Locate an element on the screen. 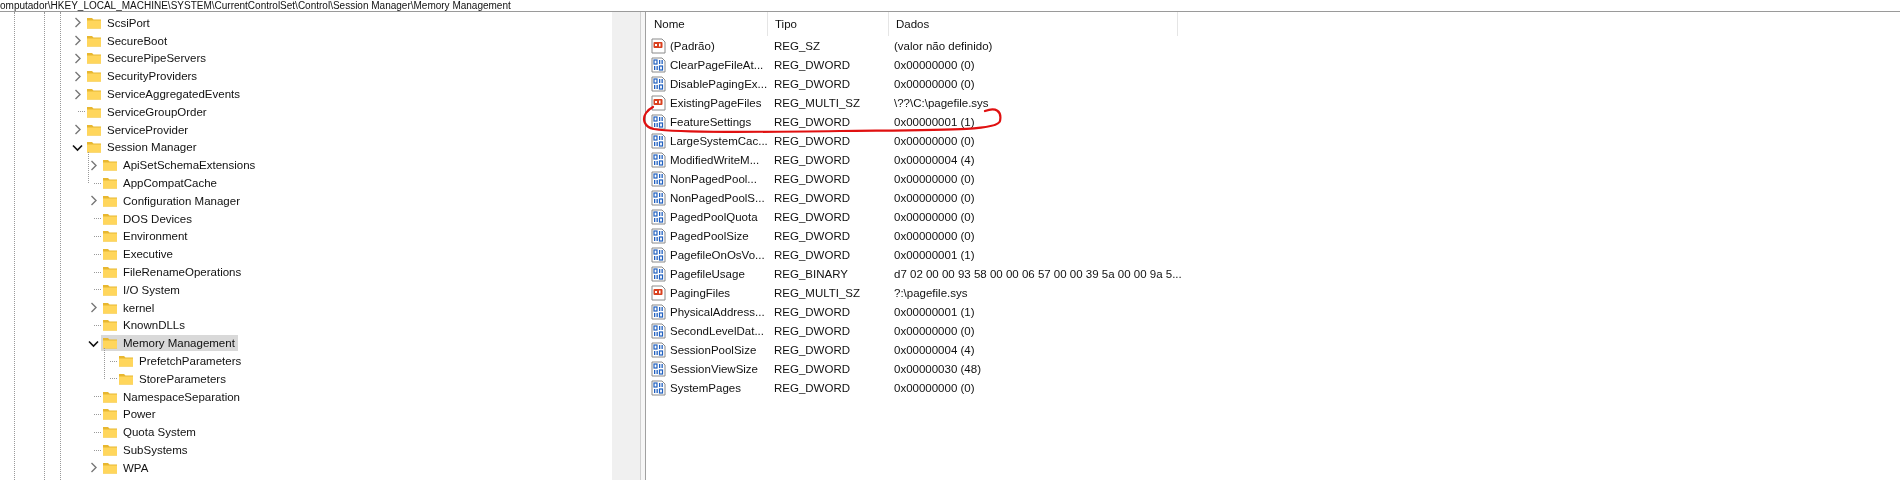 The height and width of the screenshot is (480, 1900). value-name: SystemPages is located at coordinates (705, 387).